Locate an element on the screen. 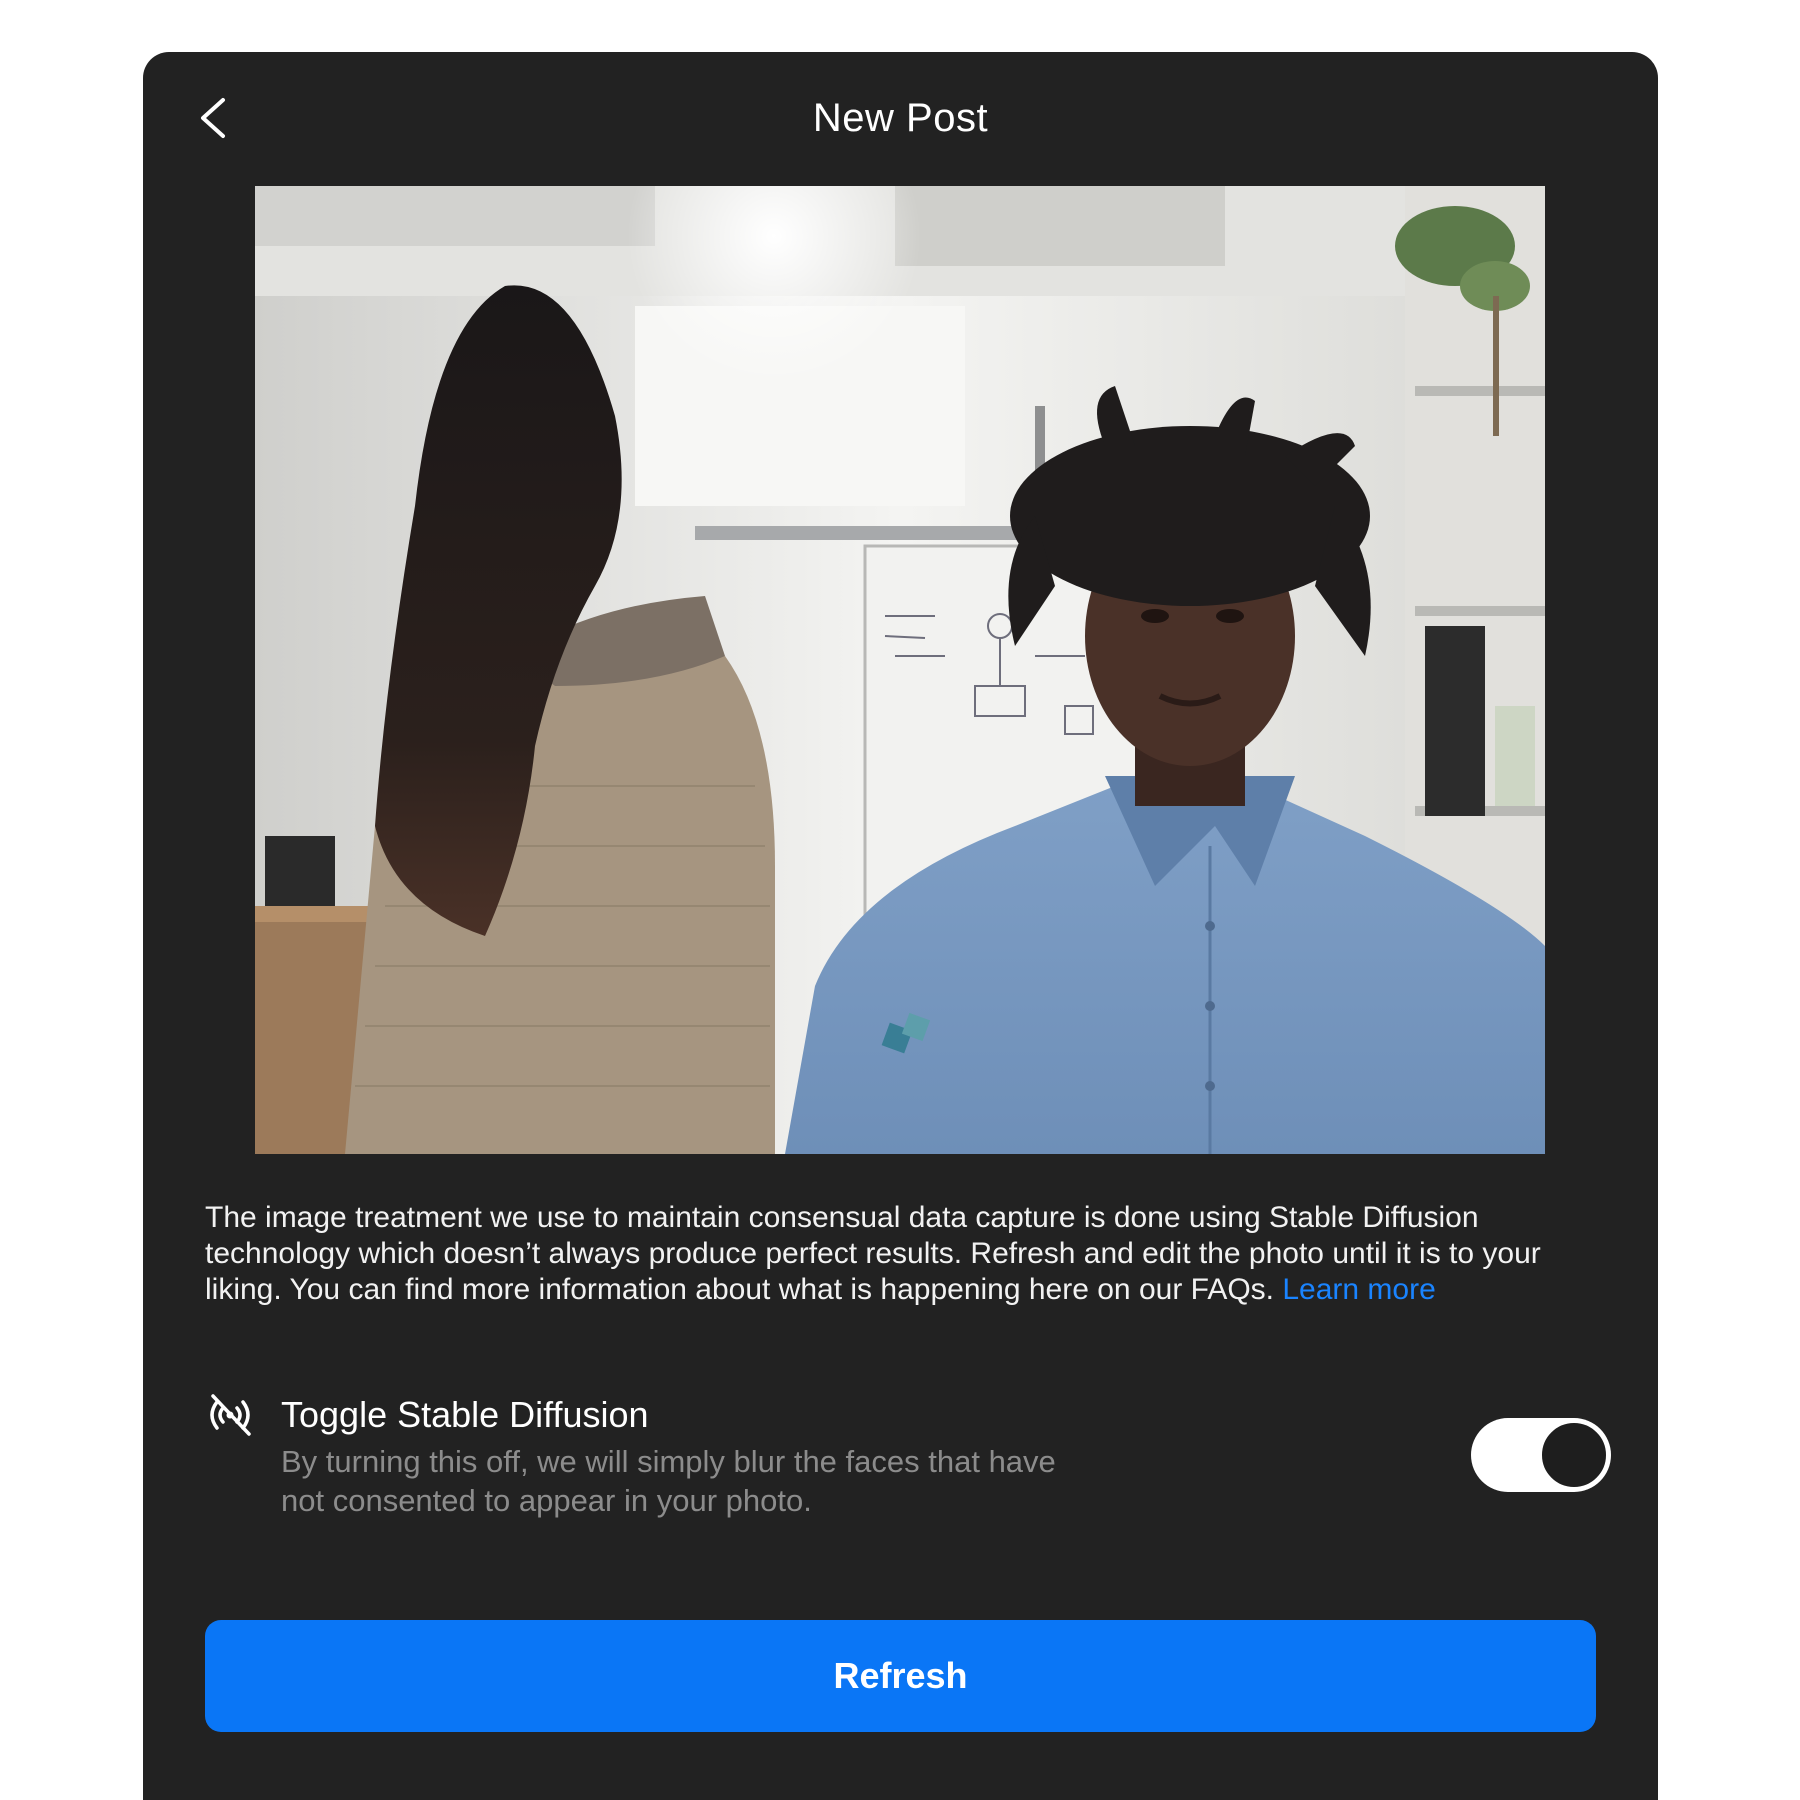 This screenshot has height=1800, width=1800. broadcast-off-icon is located at coordinates (230, 1415).